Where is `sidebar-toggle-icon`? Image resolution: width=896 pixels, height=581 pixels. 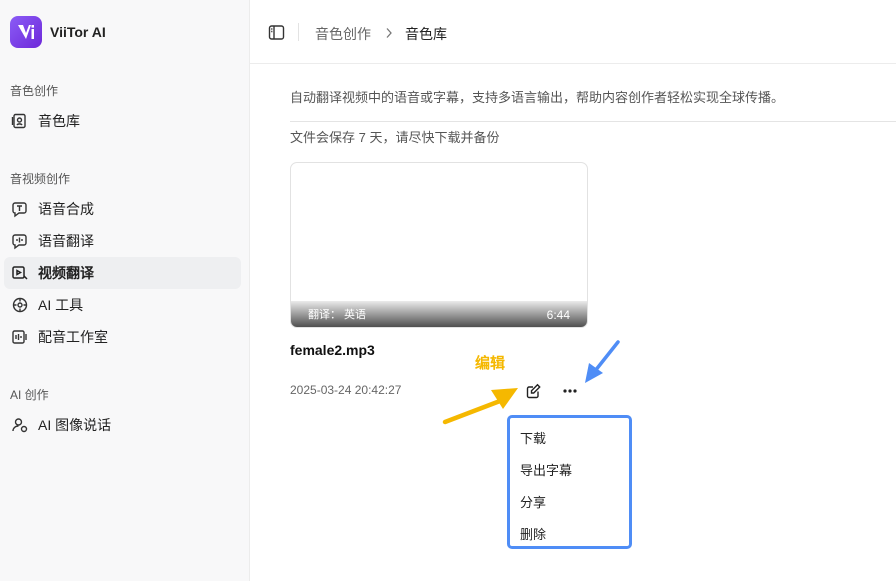 sidebar-toggle-icon is located at coordinates (276, 32).